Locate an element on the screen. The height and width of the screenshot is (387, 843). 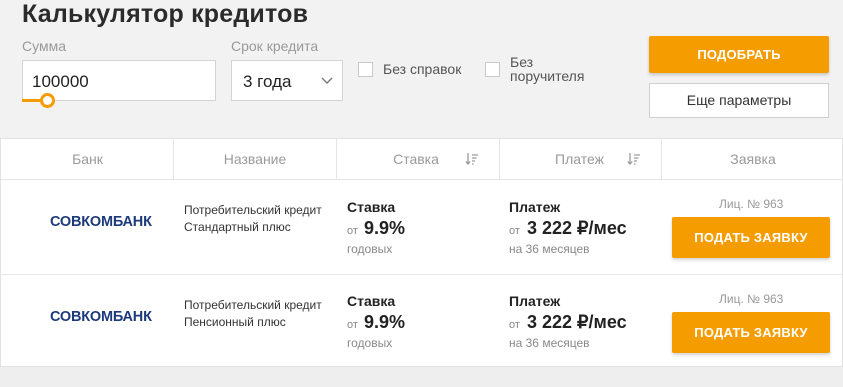
header-application: Заявка is located at coordinates (753, 159).